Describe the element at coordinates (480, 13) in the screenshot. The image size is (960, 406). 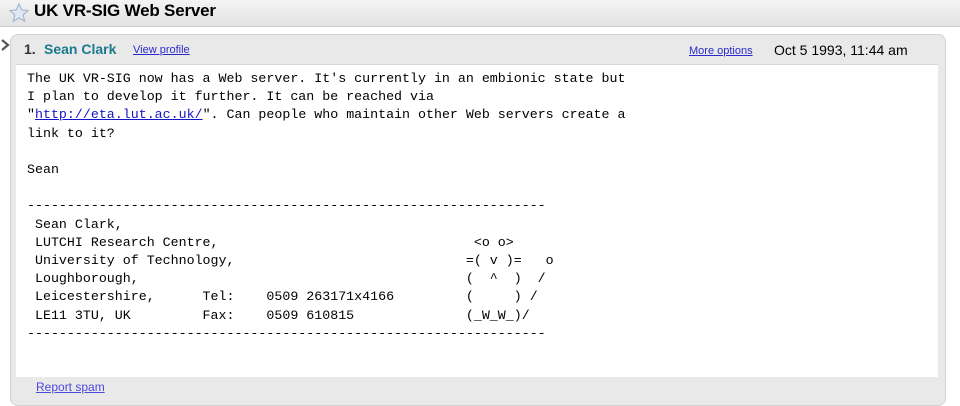
I see `thread-title-bar: UK VR-SIG Web Server` at that location.